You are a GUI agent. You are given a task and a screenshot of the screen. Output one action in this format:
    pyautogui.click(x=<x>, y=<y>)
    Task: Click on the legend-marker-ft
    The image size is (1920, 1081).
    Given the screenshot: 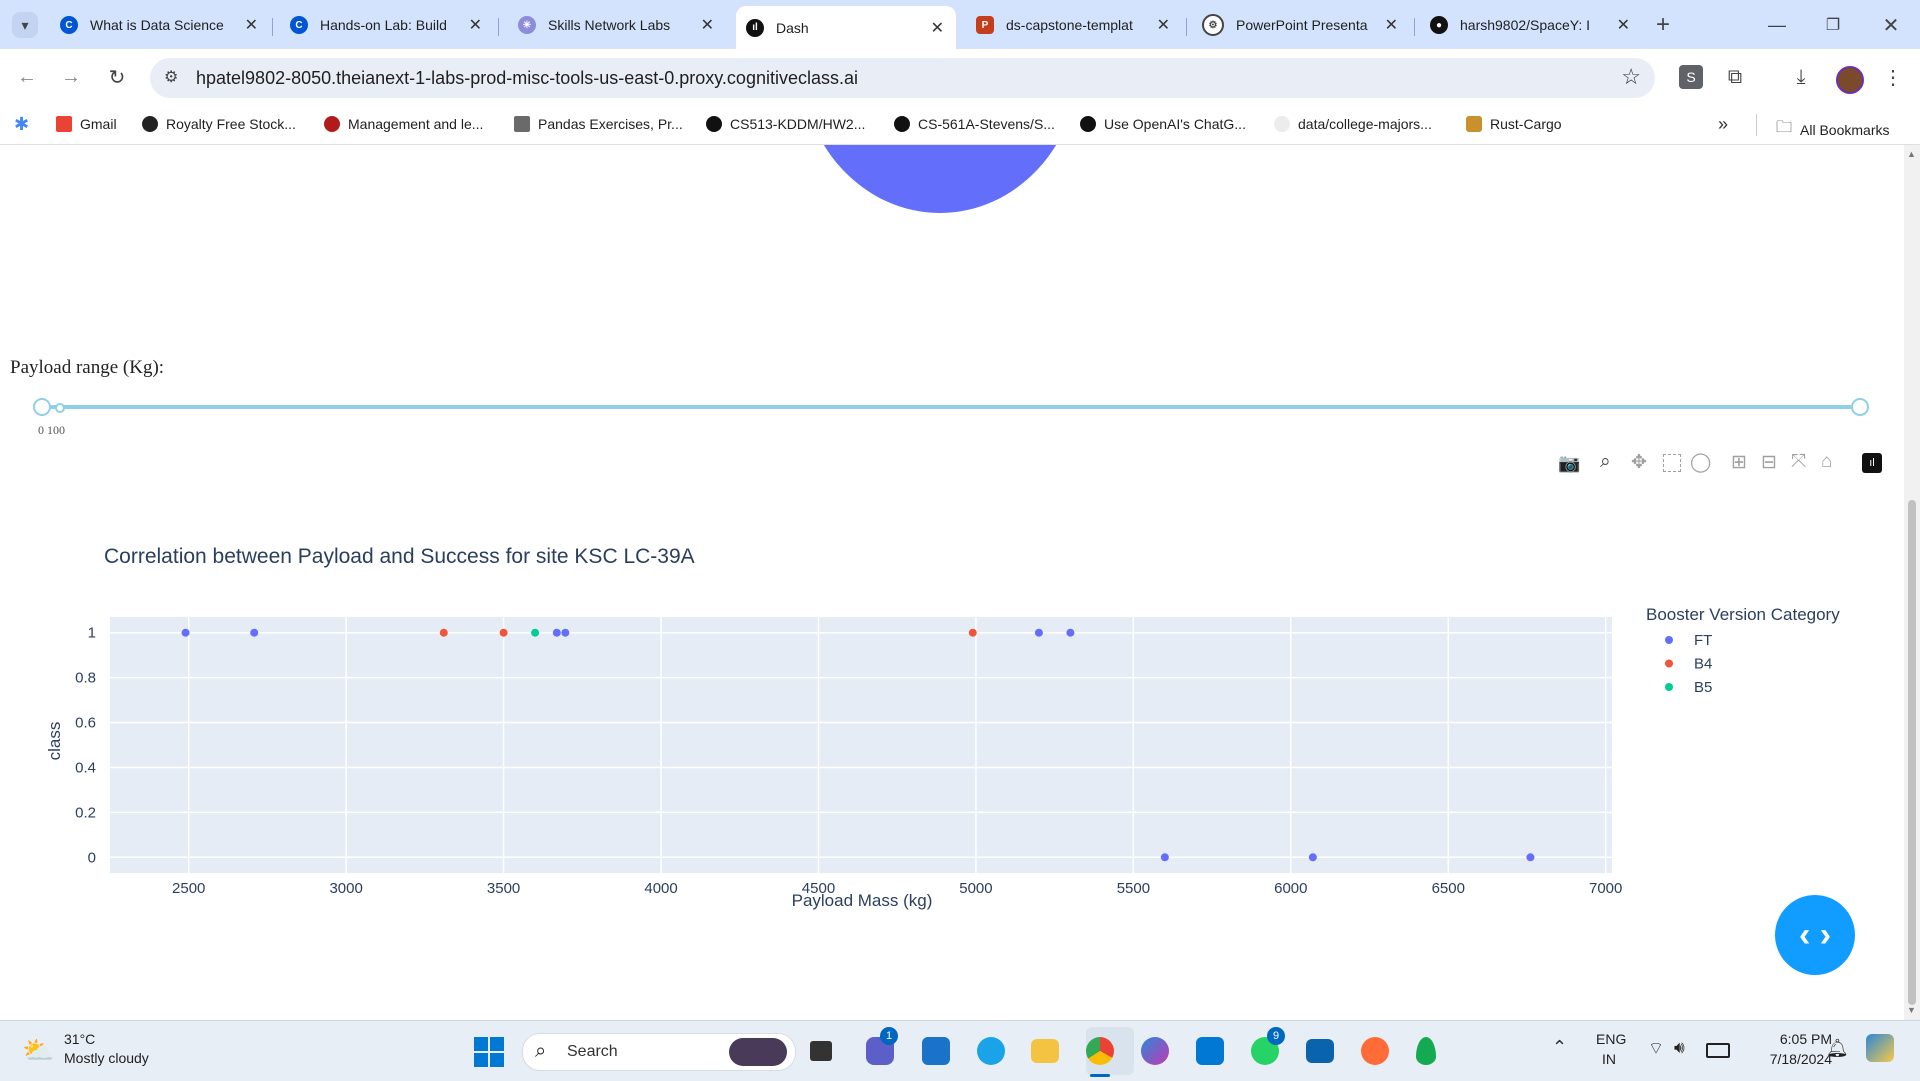 What is the action you would take?
    pyautogui.click(x=1669, y=640)
    